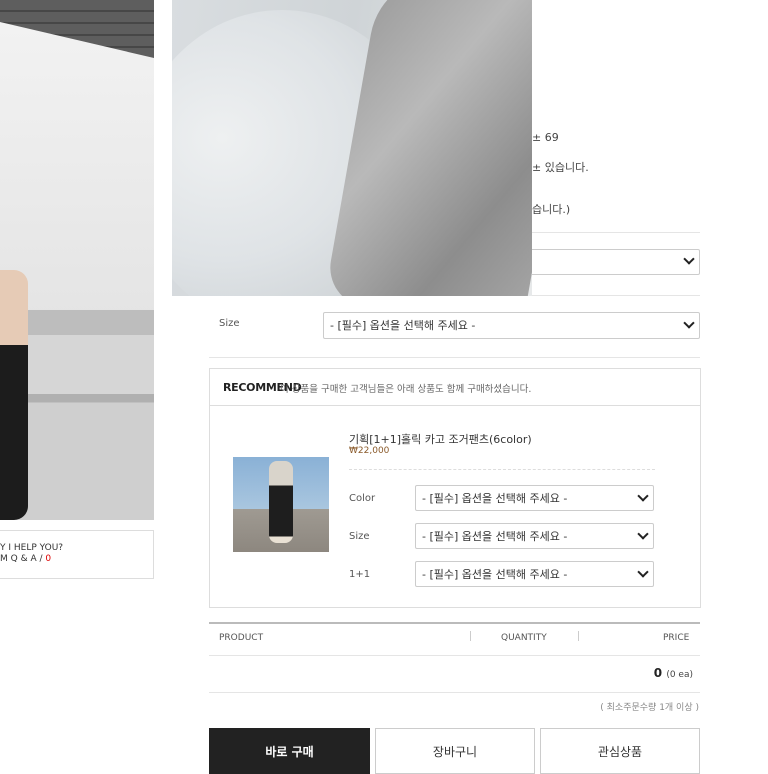 This screenshot has width=768, height=774. What do you see at coordinates (649, 708) in the screenshot?
I see `min-order-note: ( 최소주문수량 1개 이상 )` at bounding box center [649, 708].